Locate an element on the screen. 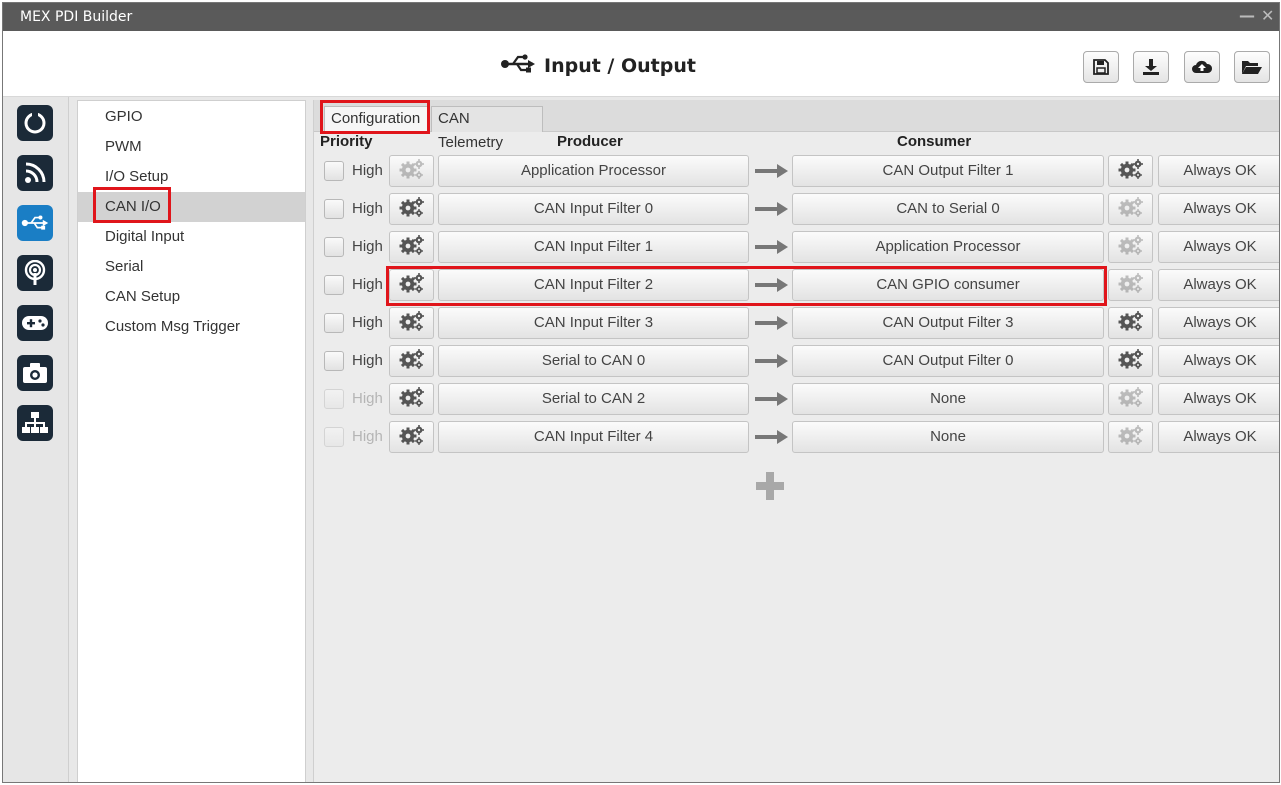 This screenshot has height=785, width=1281. table-row: High CAN Input Filter 4 None Always OK is located at coordinates (796, 438).